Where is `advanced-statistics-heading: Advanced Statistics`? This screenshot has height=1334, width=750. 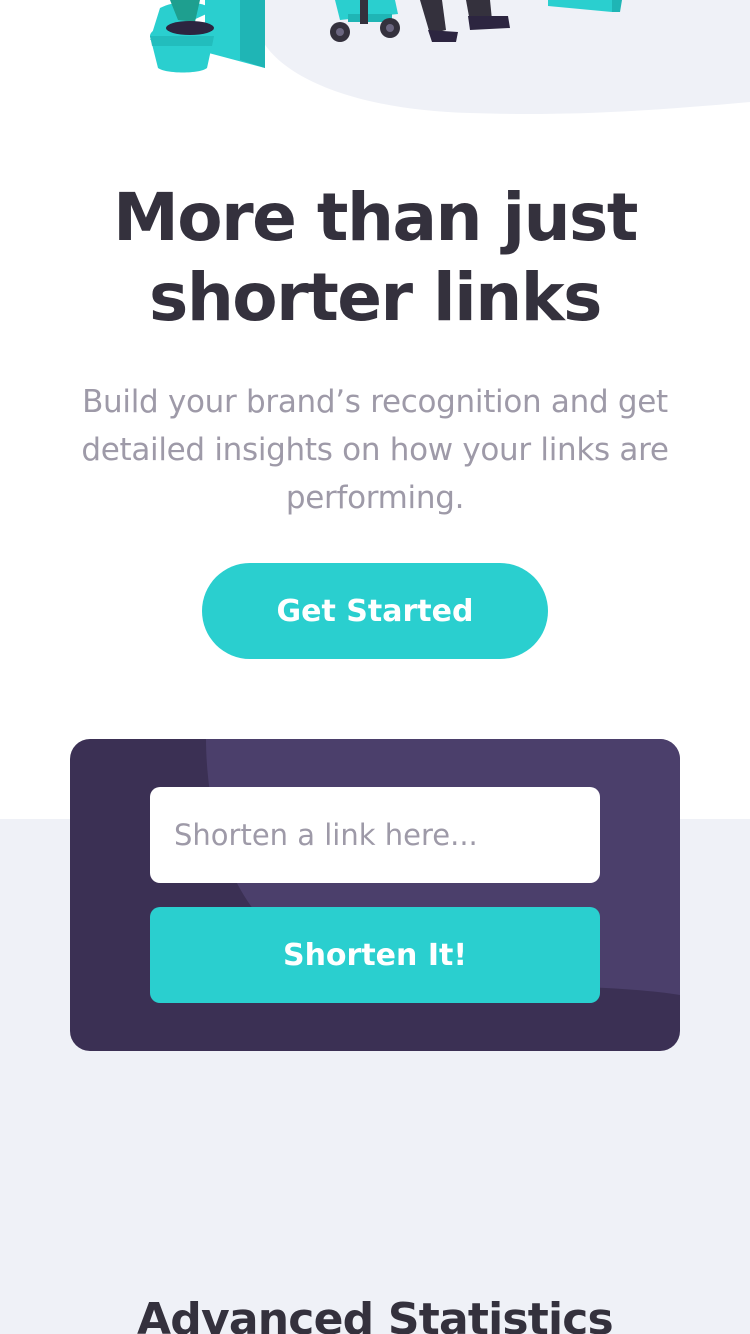 advanced-statistics-heading: Advanced Statistics is located at coordinates (375, 1314).